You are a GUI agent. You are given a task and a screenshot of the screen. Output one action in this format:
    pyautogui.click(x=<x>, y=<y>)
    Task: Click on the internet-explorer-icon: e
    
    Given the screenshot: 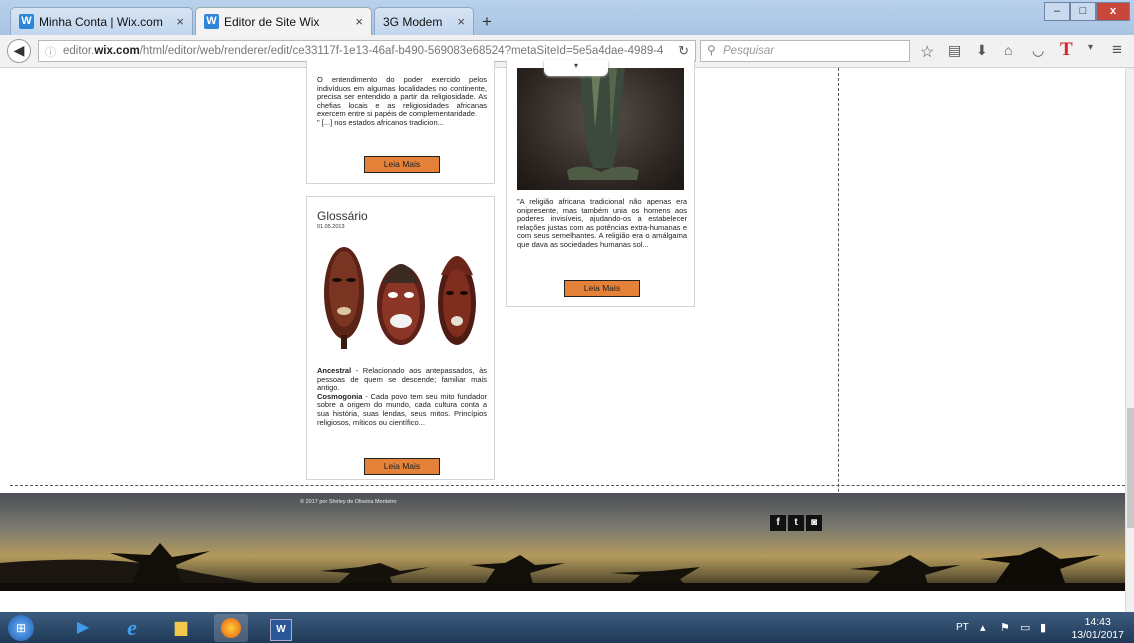 What is the action you would take?
    pyautogui.click(x=132, y=628)
    